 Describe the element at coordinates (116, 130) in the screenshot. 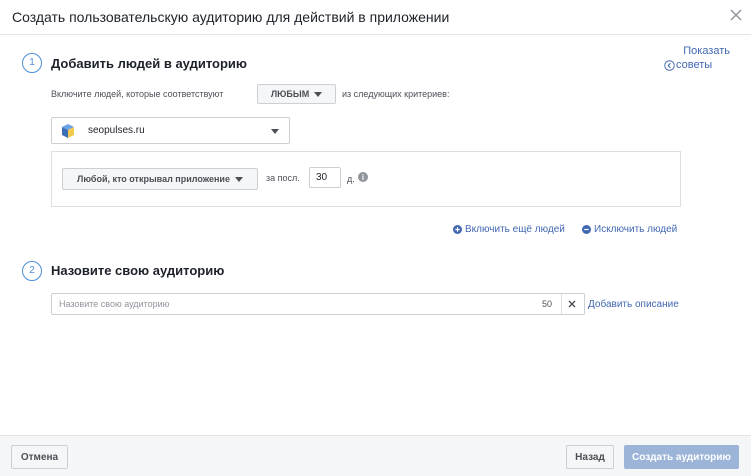

I see `app-name: seopulses.ru` at that location.